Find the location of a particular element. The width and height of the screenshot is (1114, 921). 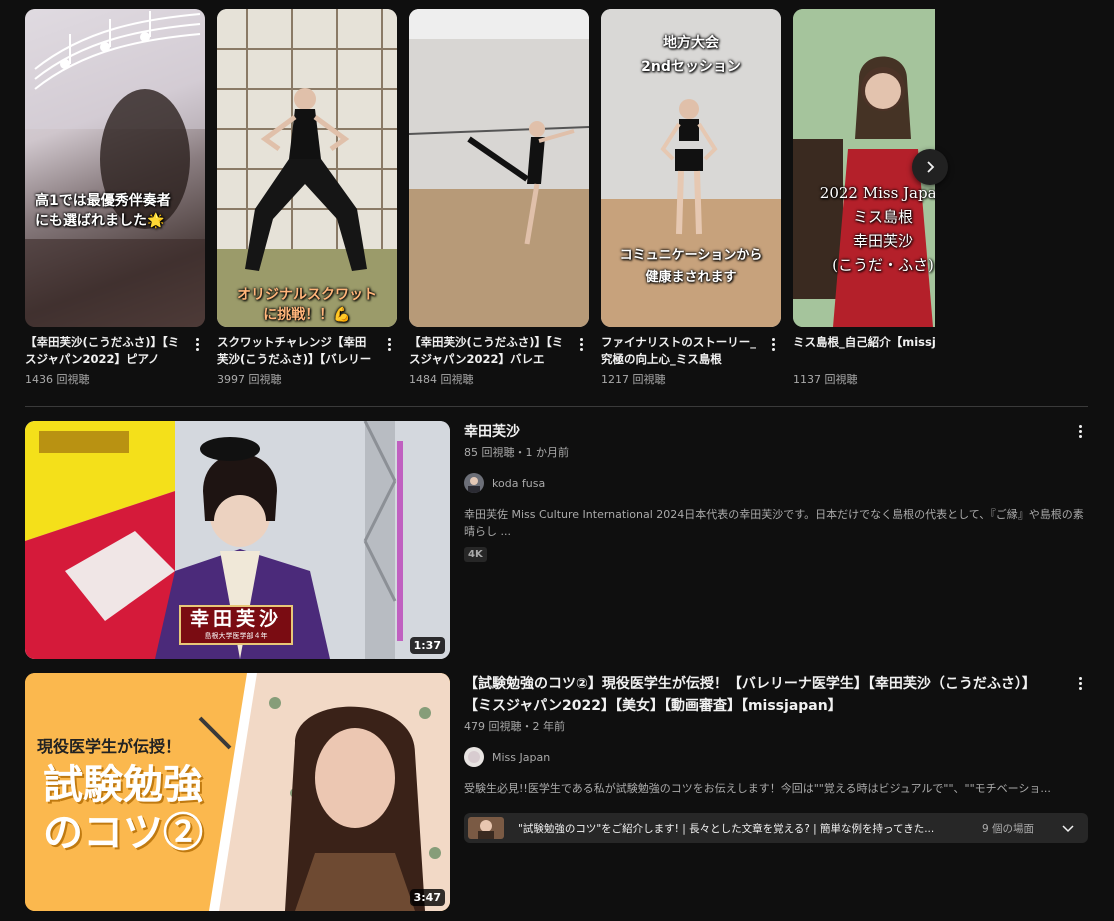

thumbnail-caption: のコツ② is located at coordinates (123, 832).